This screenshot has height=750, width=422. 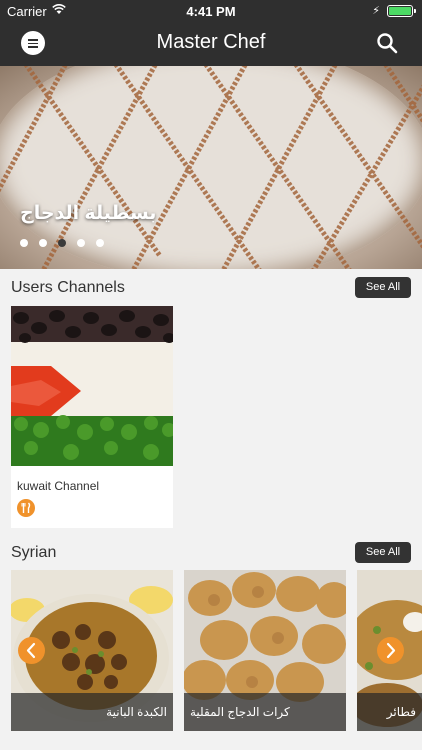 I want to click on recipe-title: فطائر الكوسا, so click(x=389, y=712).